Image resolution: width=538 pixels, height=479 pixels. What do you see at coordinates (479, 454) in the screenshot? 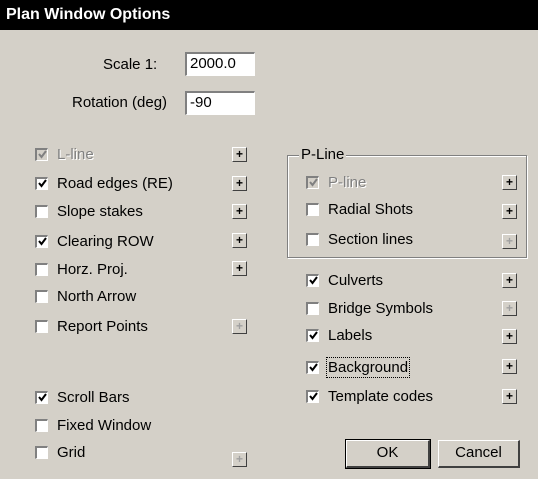
I see `cancel-button: Cancel` at bounding box center [479, 454].